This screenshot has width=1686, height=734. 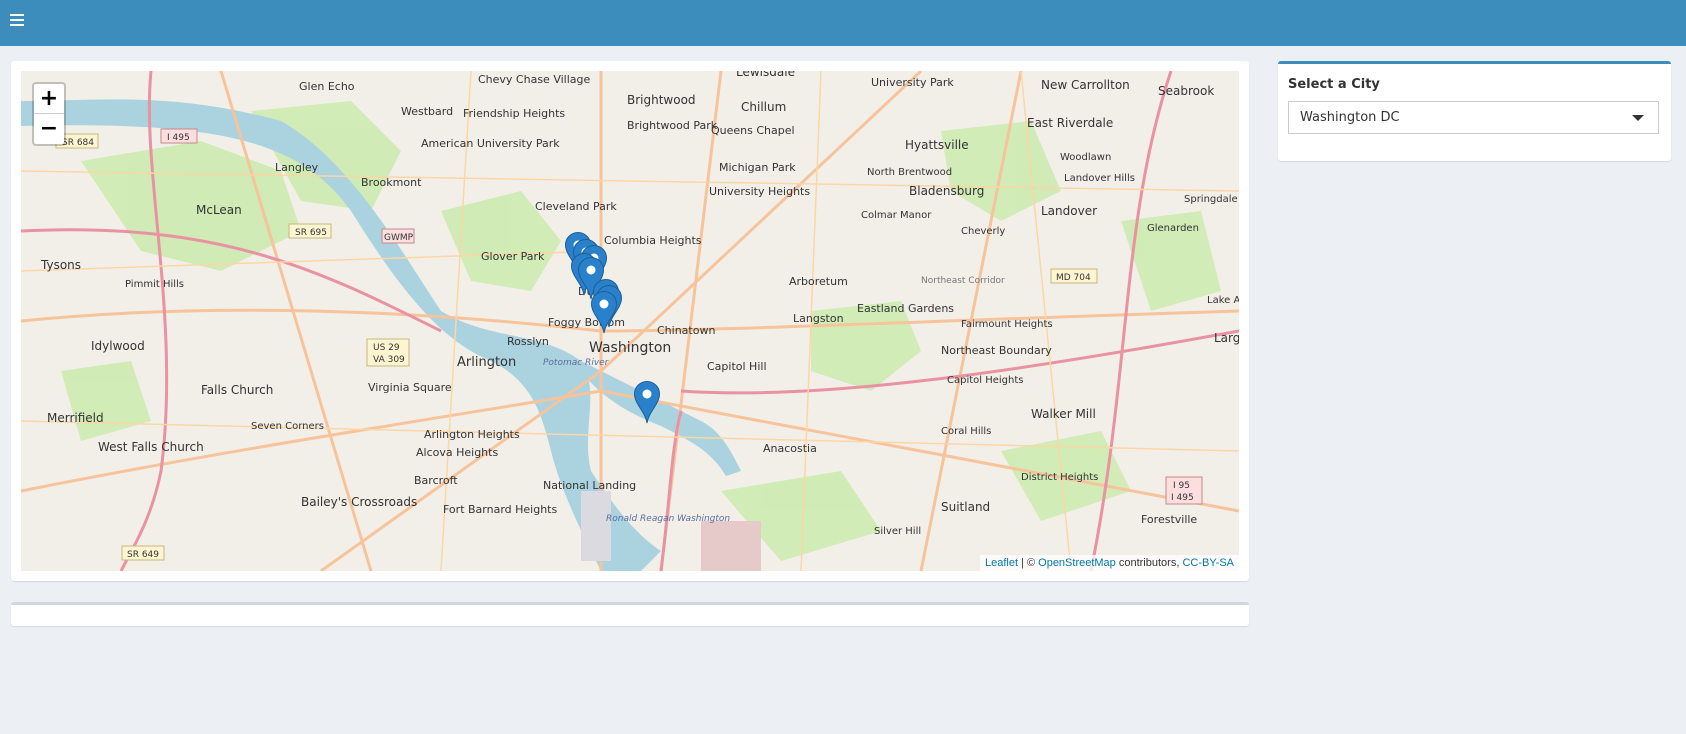 What do you see at coordinates (327, 86) in the screenshot?
I see `svg-text: Glen Echo` at bounding box center [327, 86].